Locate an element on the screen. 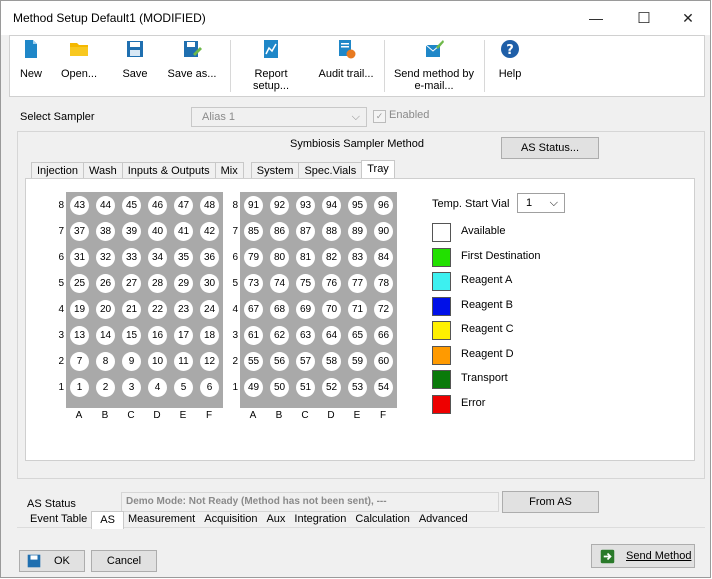 The image size is (712, 579). vial: 8 is located at coordinates (105, 361).